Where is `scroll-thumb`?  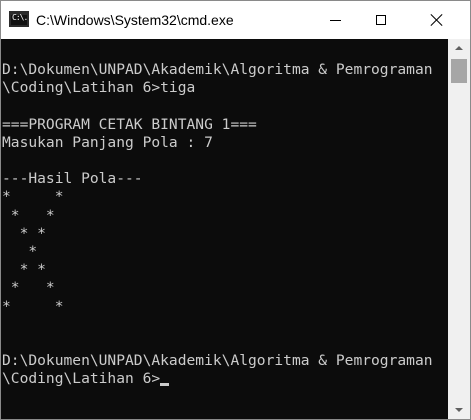
scroll-thumb is located at coordinates (459, 71).